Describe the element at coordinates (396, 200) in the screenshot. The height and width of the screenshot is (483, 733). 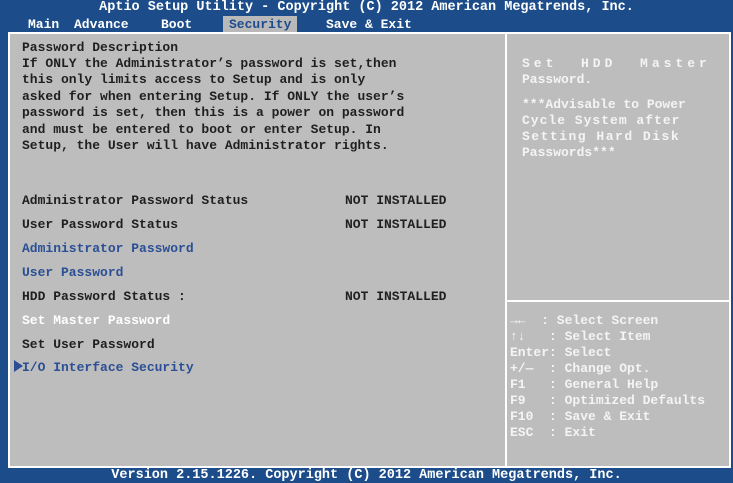
I see `admin-password-status-value: NOT INSTALLED` at that location.